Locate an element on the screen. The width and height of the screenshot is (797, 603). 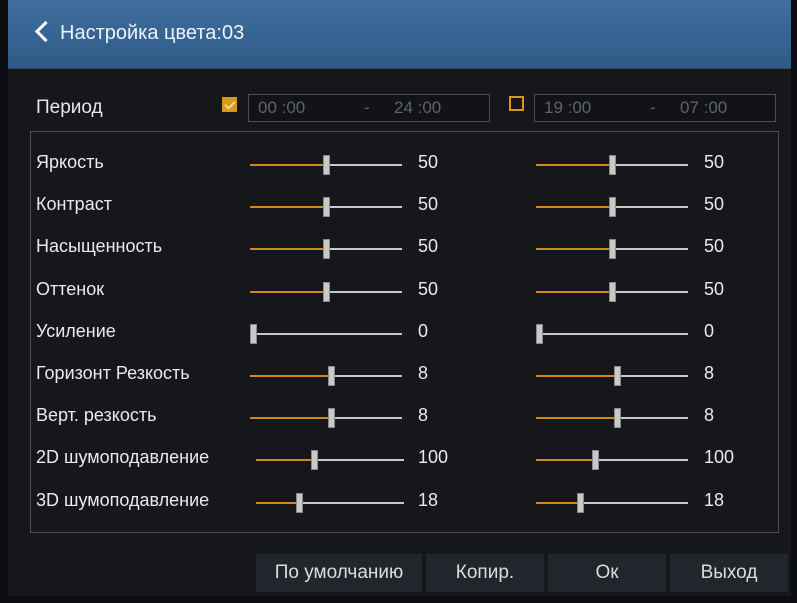
night-value: 0 is located at coordinates (709, 331).